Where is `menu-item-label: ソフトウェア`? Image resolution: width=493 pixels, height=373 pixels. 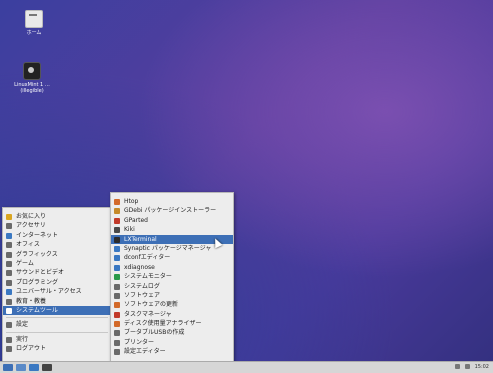 menu-item-label: ソフトウェア is located at coordinates (142, 295).